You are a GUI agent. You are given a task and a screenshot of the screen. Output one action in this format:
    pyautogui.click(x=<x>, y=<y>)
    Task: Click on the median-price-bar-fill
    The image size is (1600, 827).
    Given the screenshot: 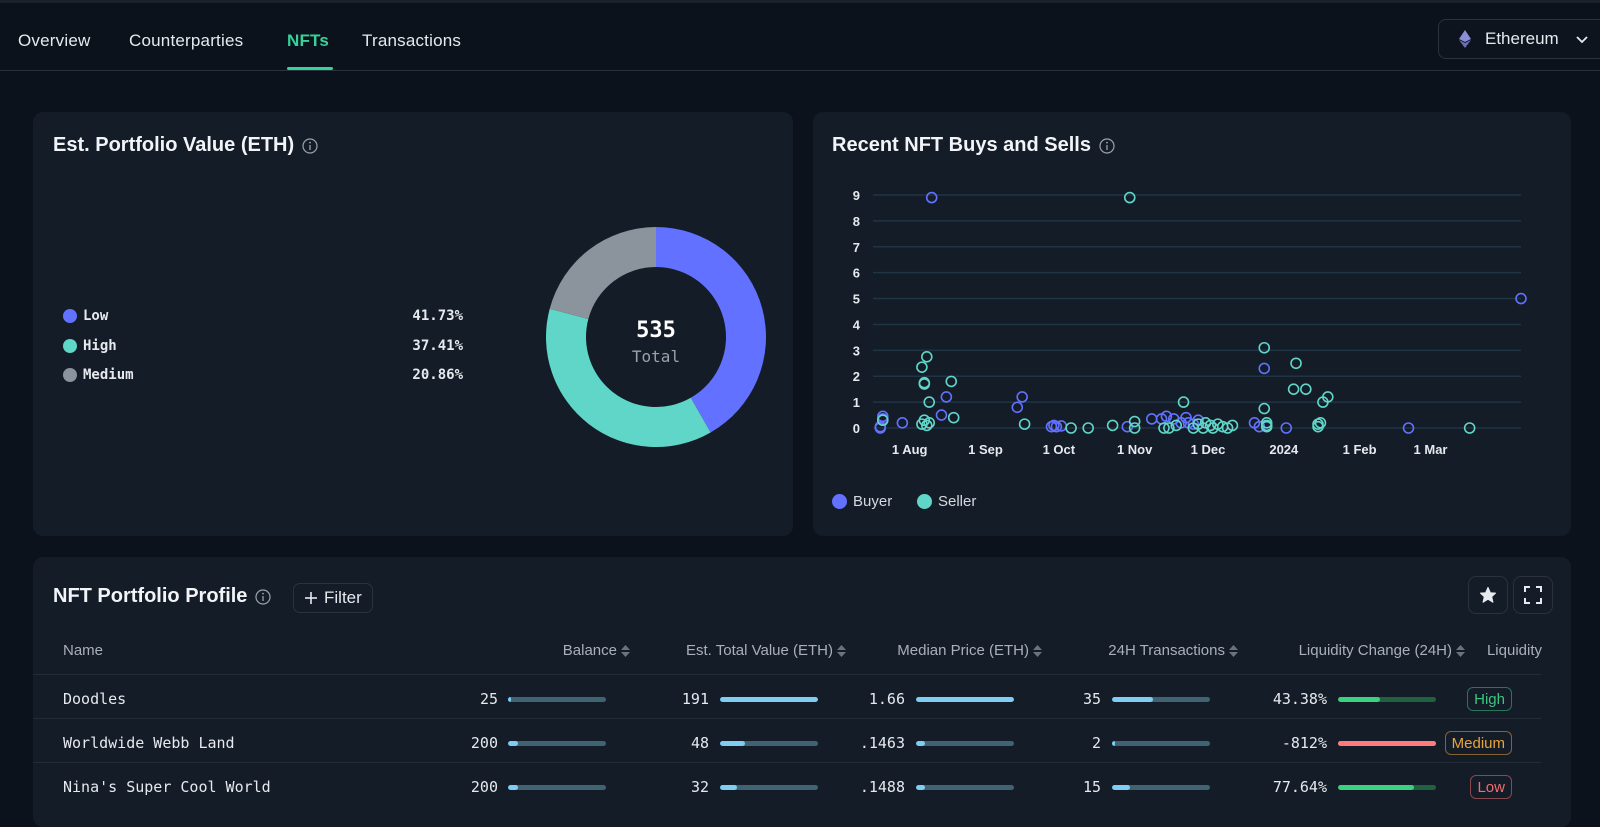 What is the action you would take?
    pyautogui.click(x=920, y=787)
    